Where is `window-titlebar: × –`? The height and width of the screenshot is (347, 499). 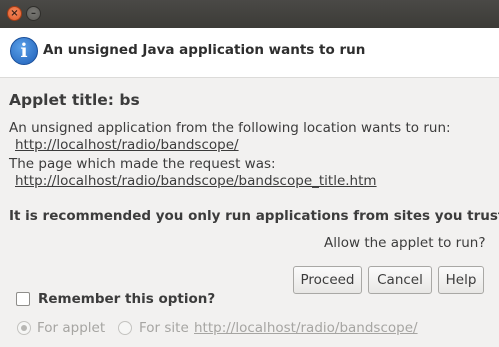 window-titlebar: × – is located at coordinates (249, 14).